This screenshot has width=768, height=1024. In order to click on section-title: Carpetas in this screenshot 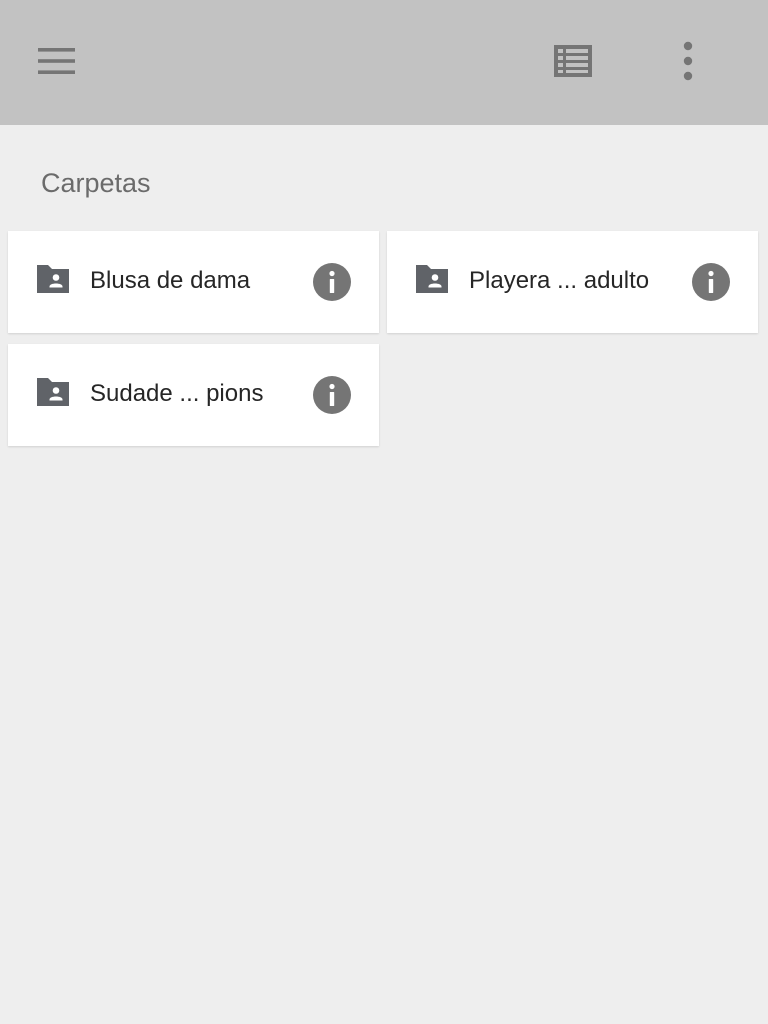, I will do `click(96, 183)`.